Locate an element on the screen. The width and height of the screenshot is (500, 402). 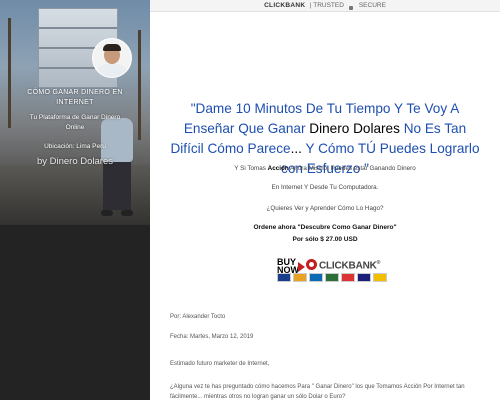
sidebar-dark-area is located at coordinates (75, 312).